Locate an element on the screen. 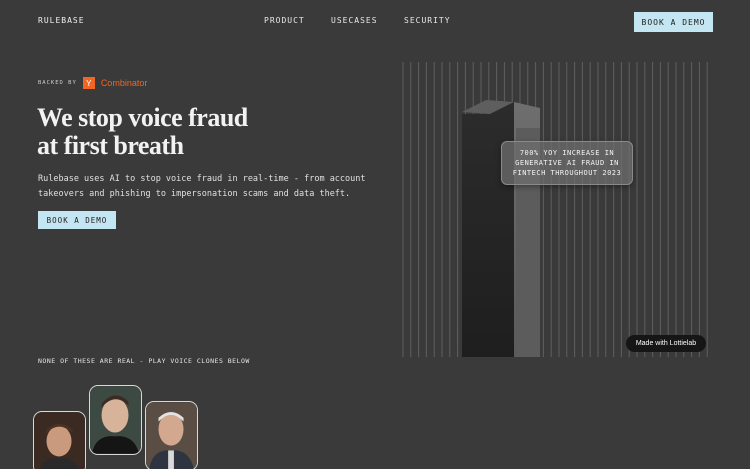  ycombinator-name: Combinator is located at coordinates (124, 83).